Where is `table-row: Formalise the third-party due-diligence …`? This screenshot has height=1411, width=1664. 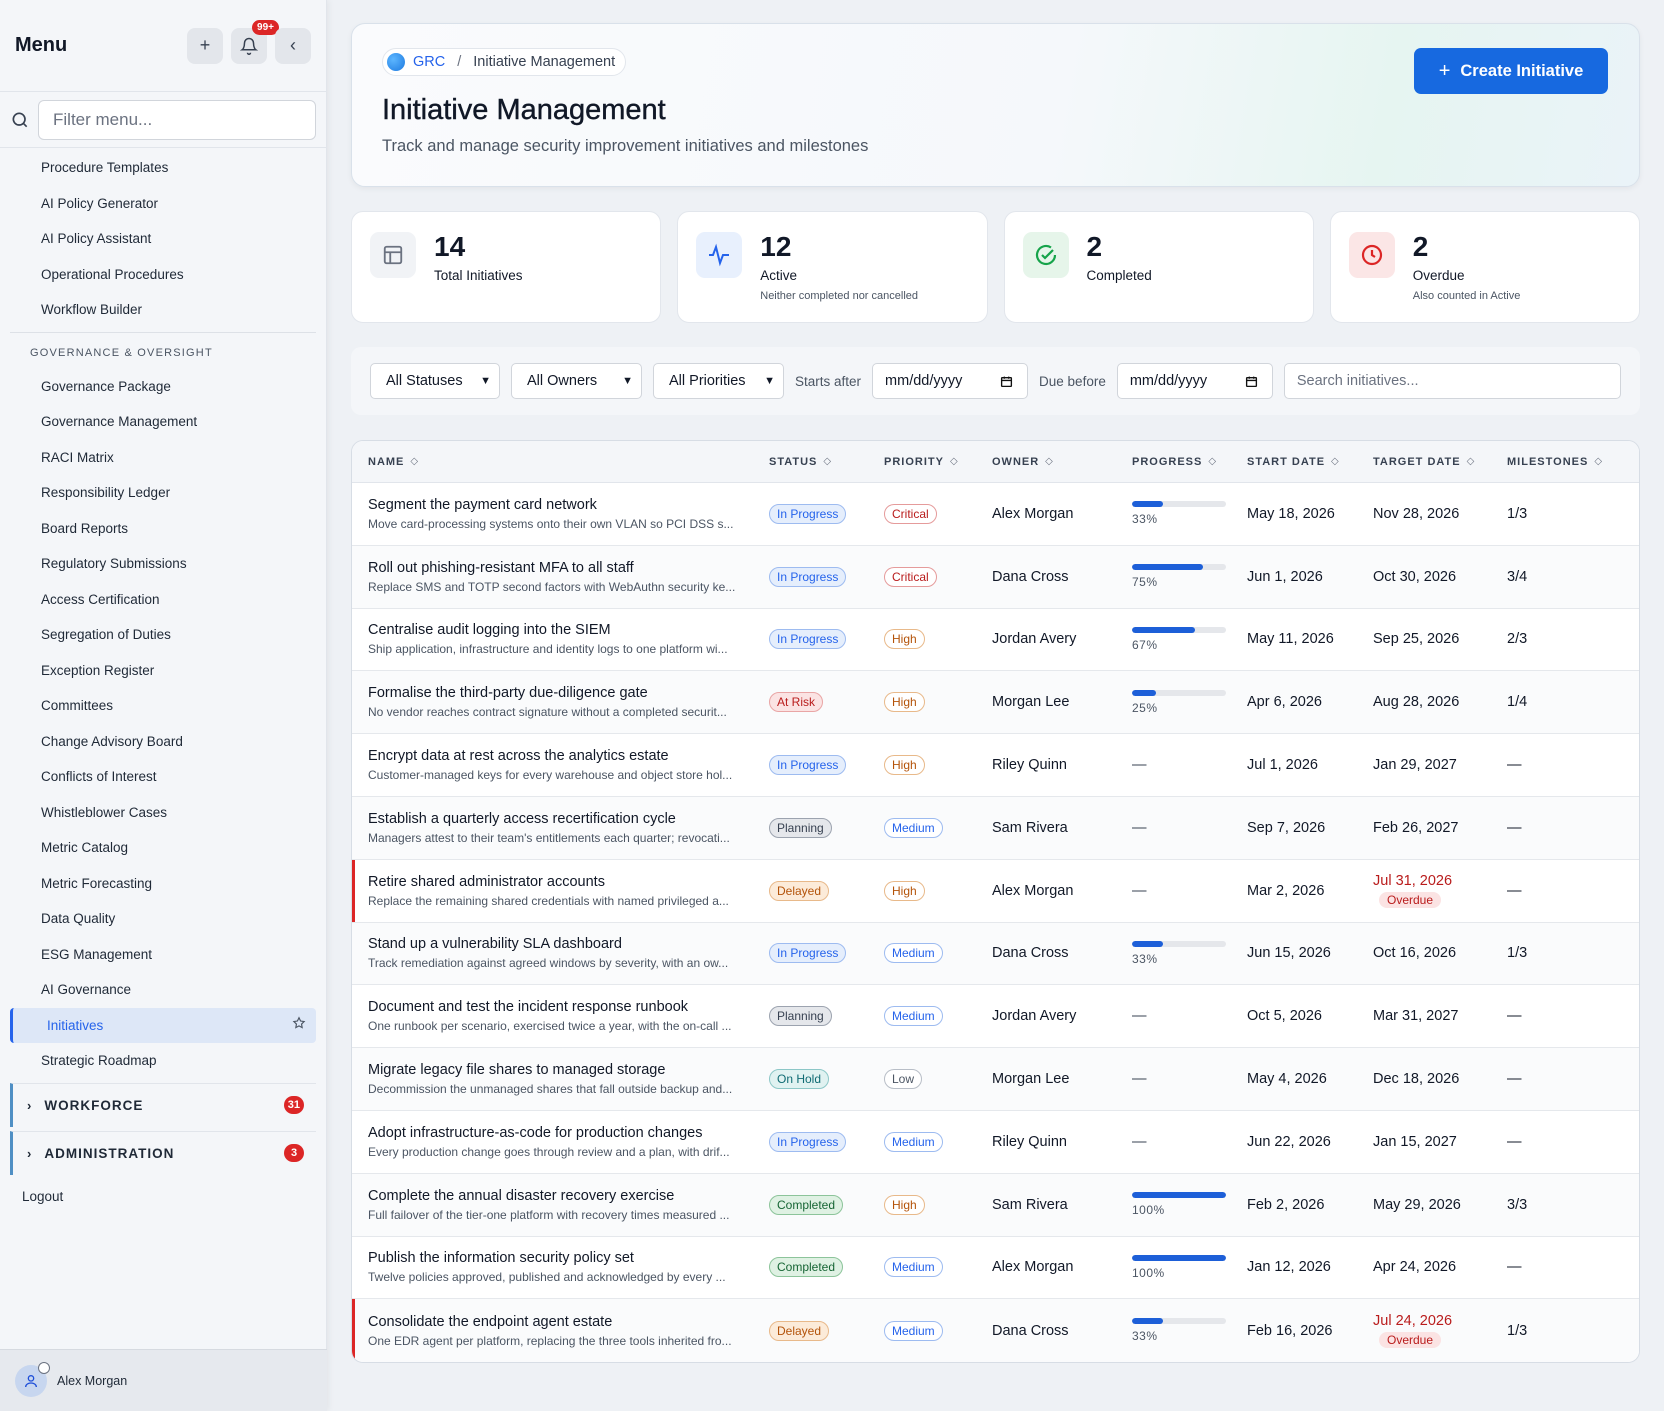
table-row: Formalise the third-party due-diligence … is located at coordinates (995, 703).